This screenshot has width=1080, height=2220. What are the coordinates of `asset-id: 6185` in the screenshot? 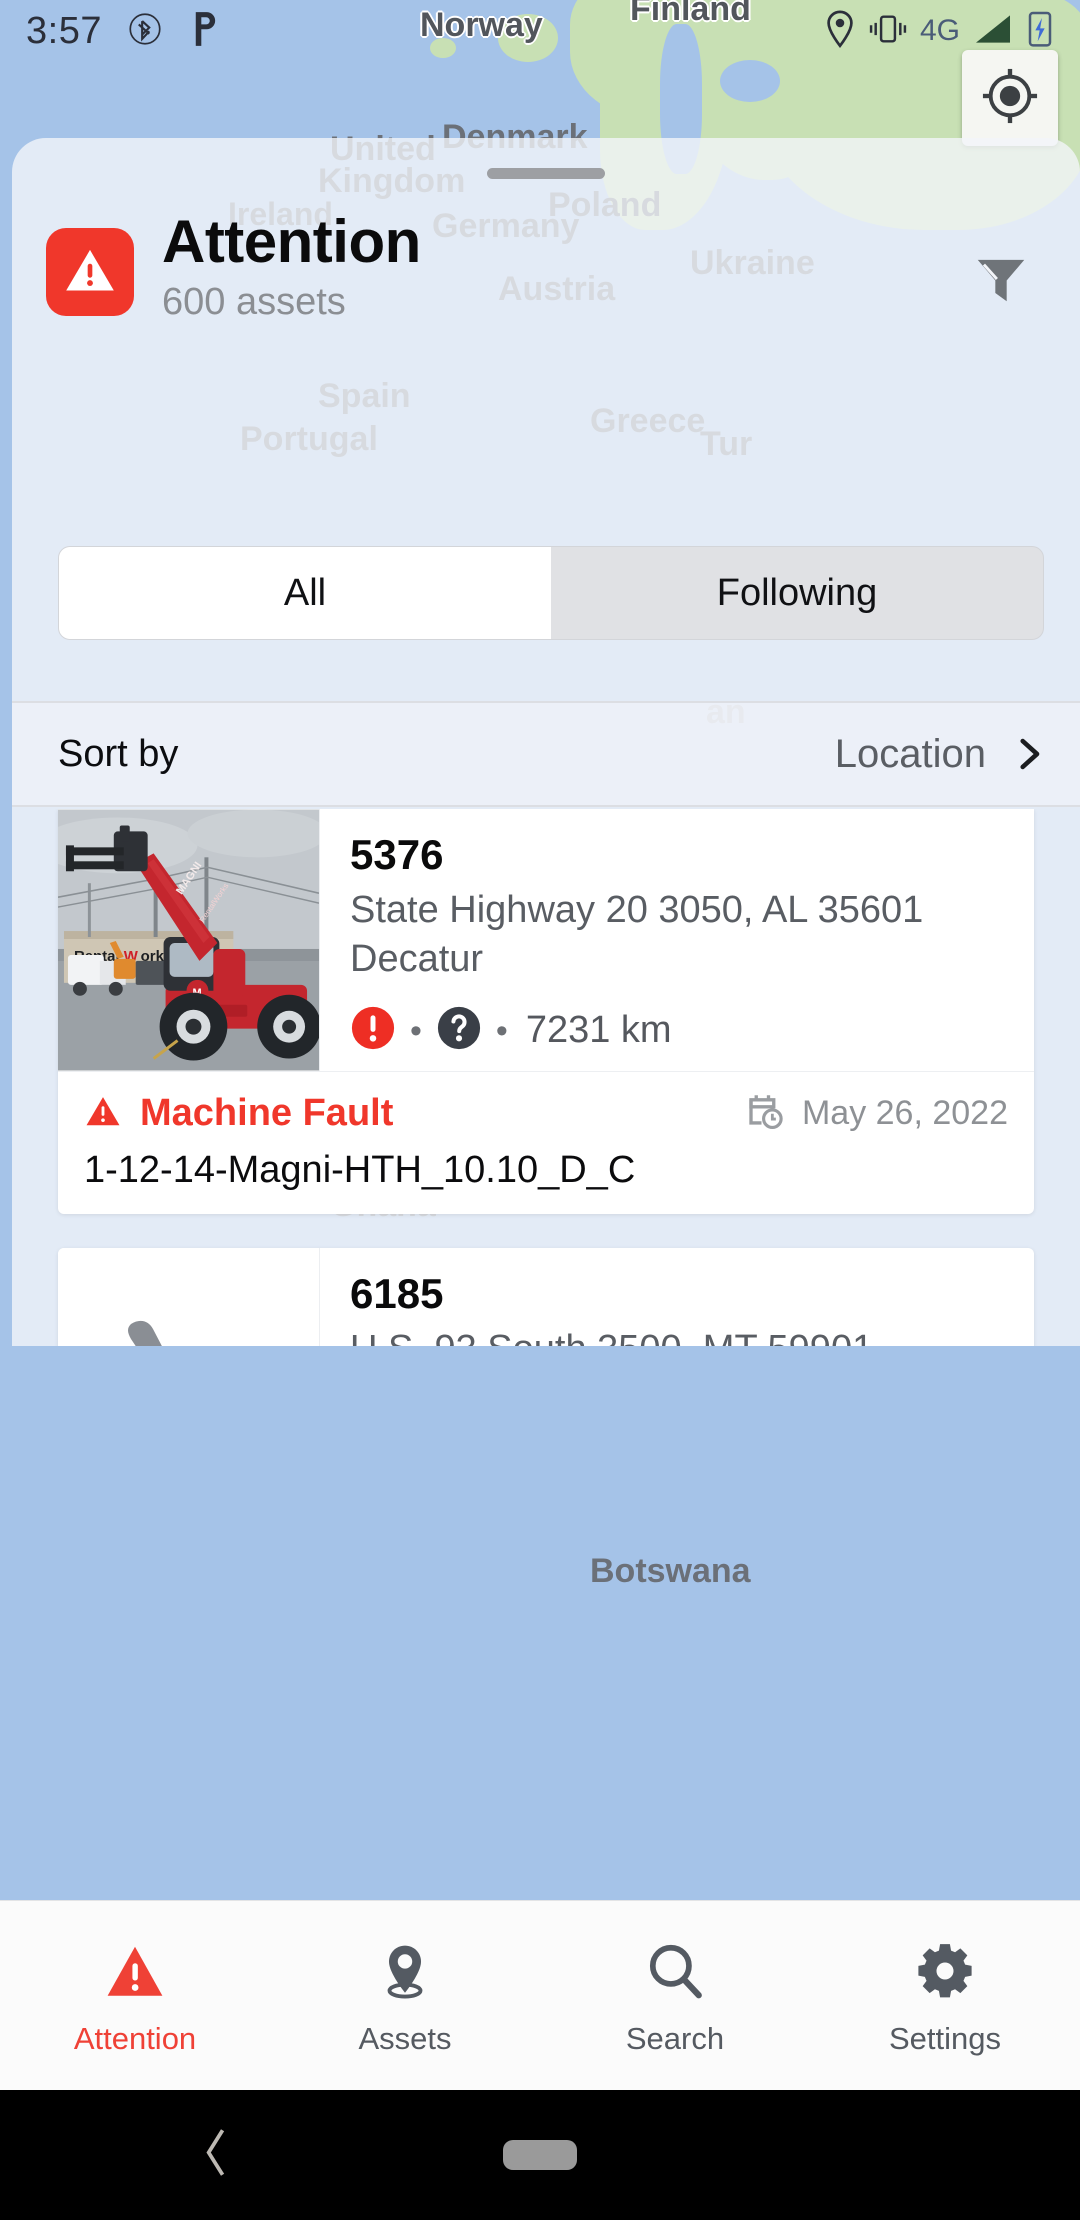 It's located at (397, 1293).